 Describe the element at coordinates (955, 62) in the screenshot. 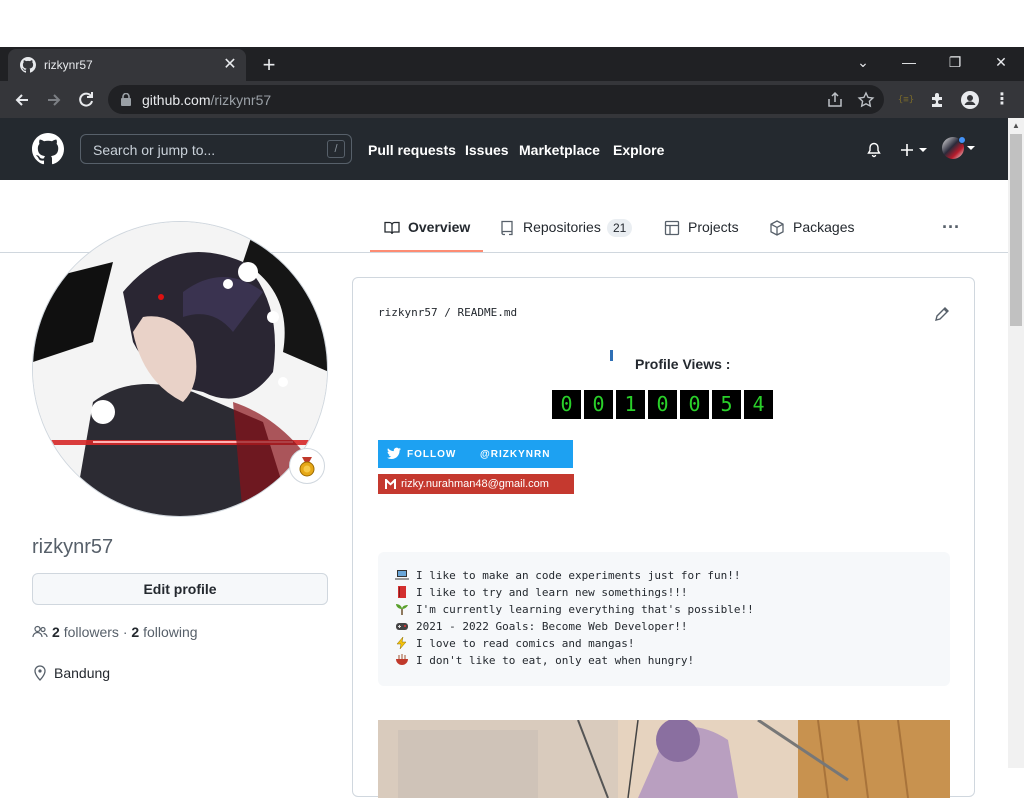

I see `restore-icon: ❐` at that location.